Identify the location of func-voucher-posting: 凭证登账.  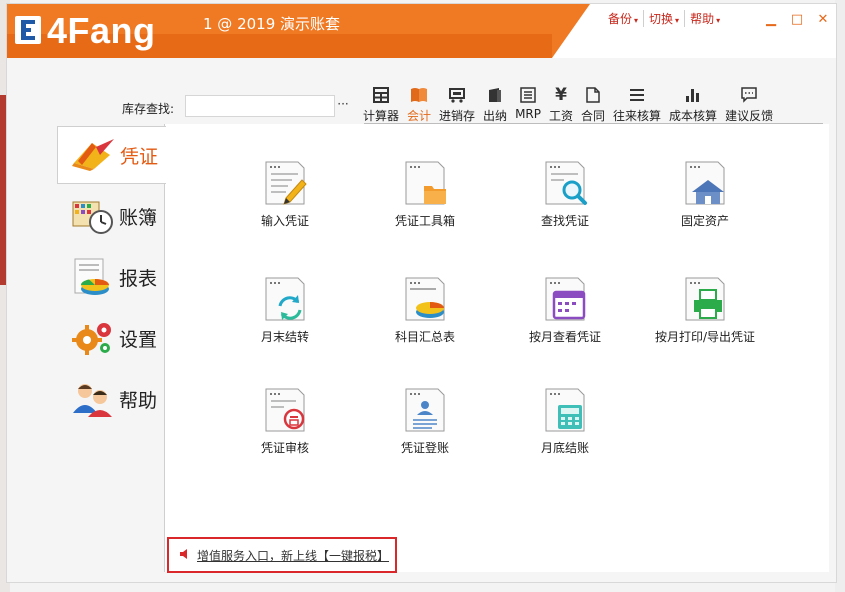
(425, 421).